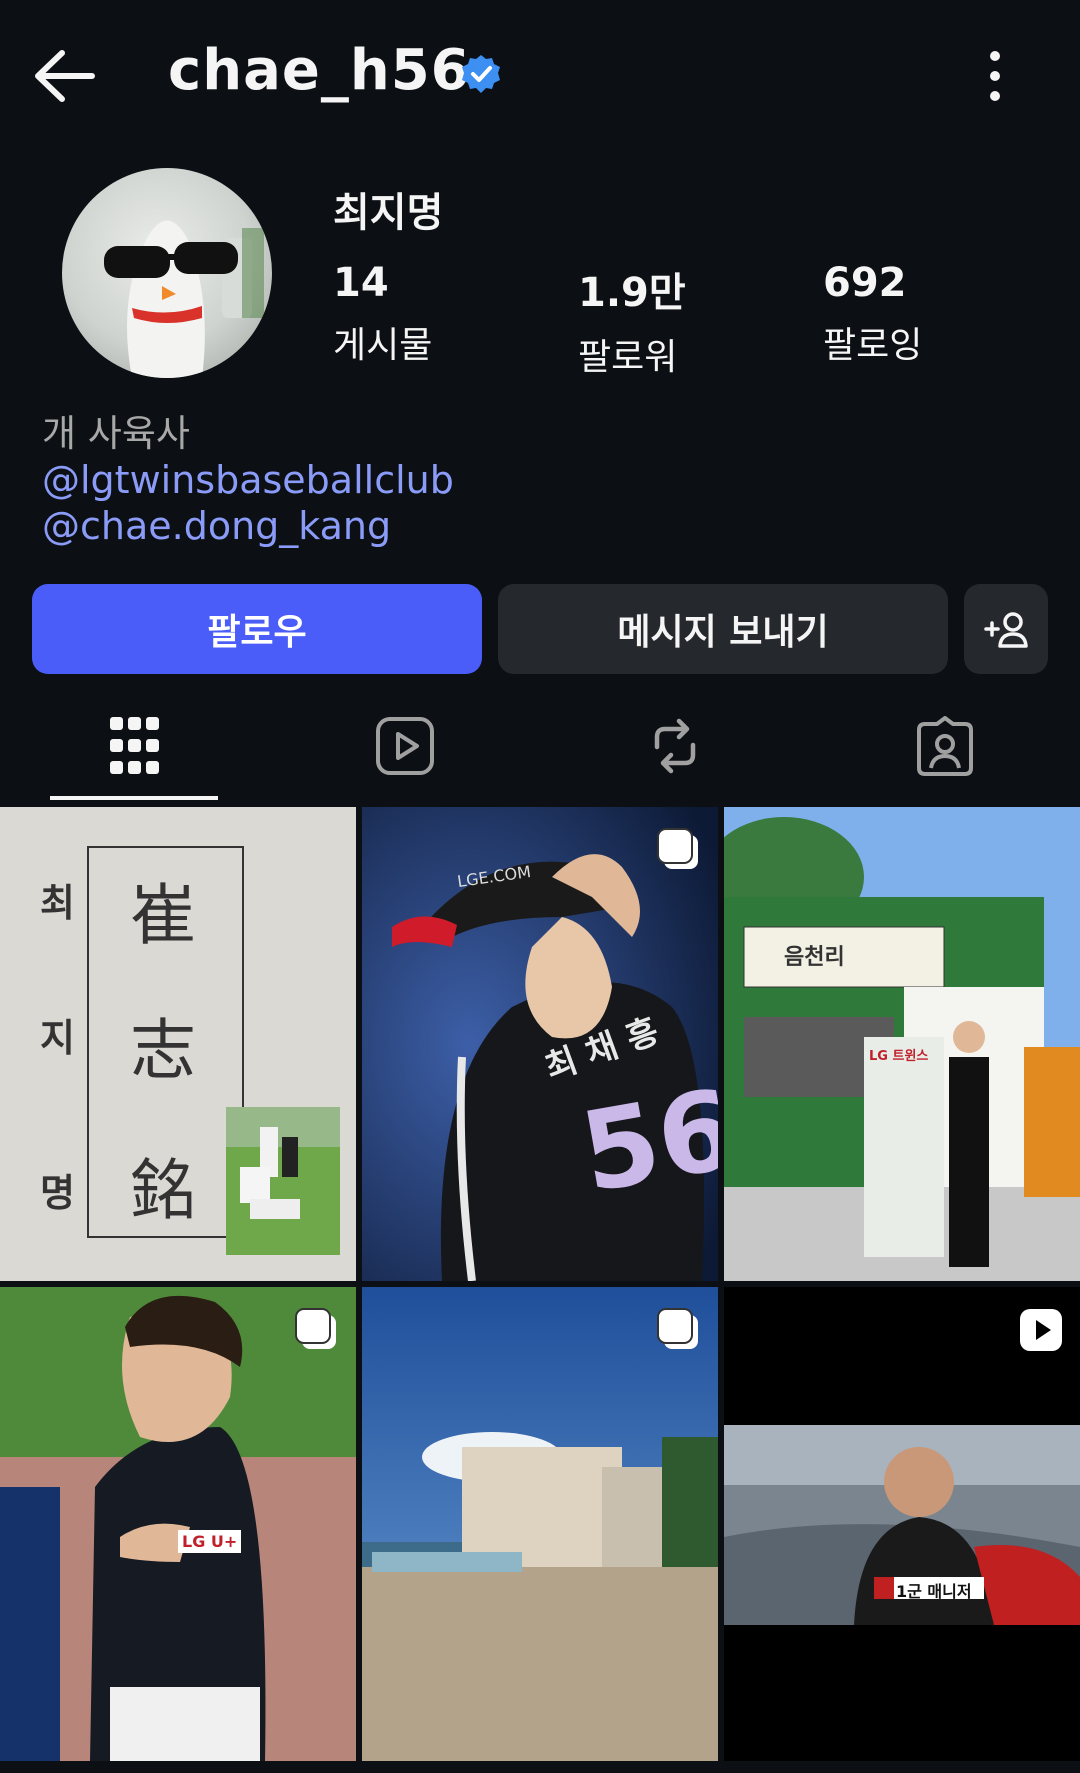  What do you see at coordinates (1041, 1330) in the screenshot?
I see `reel-icon` at bounding box center [1041, 1330].